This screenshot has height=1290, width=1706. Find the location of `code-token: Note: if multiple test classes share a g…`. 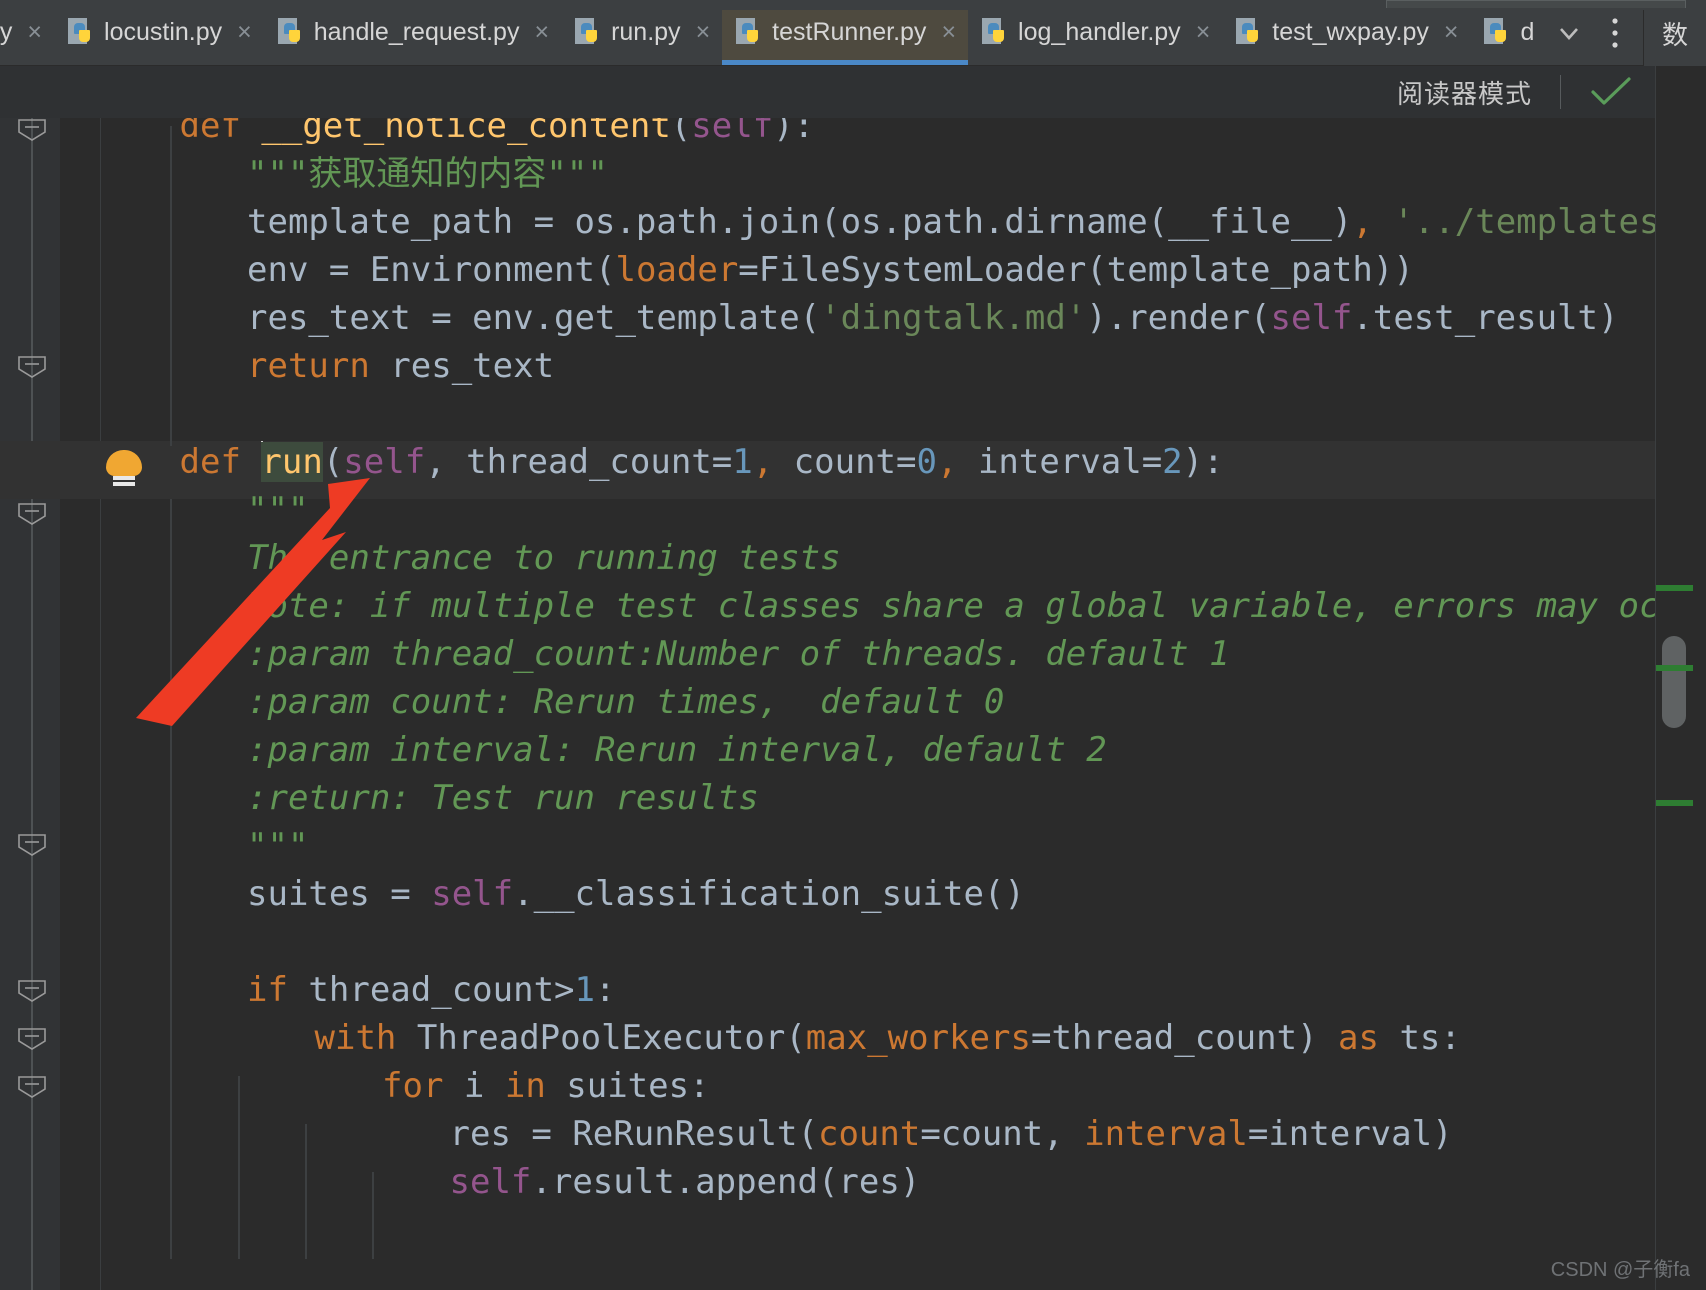

code-token: Note: if multiple test classes share a g… is located at coordinates (951, 606).